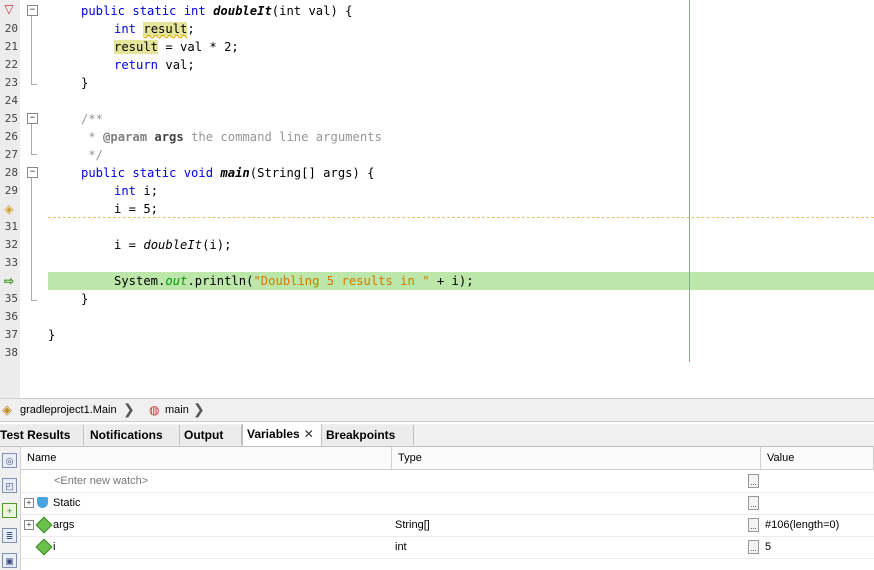 The image size is (874, 570). Describe the element at coordinates (68, 410) in the screenshot. I see `breadcrumb-class: gradleproject1.Main` at that location.